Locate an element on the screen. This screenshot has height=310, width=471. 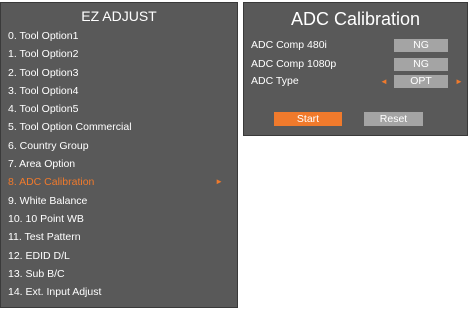
menu-item-label: 8. ADC Calibration is located at coordinates (51, 182).